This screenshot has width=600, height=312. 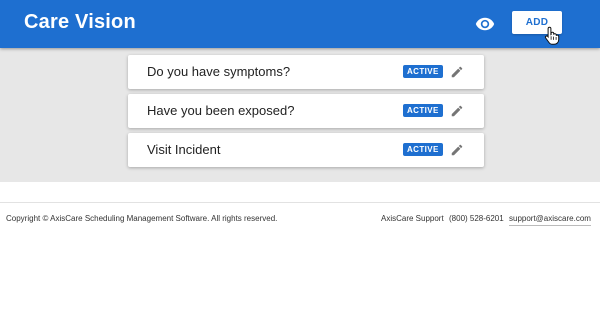 What do you see at coordinates (80, 22) in the screenshot?
I see `app-title: Care Vision` at bounding box center [80, 22].